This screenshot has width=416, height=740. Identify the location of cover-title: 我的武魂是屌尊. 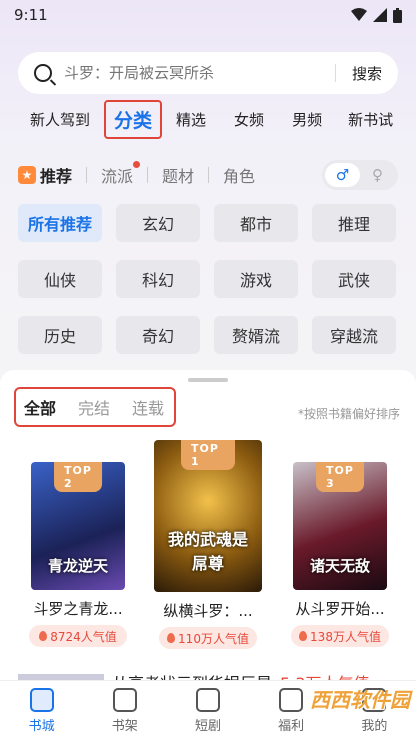
(208, 551).